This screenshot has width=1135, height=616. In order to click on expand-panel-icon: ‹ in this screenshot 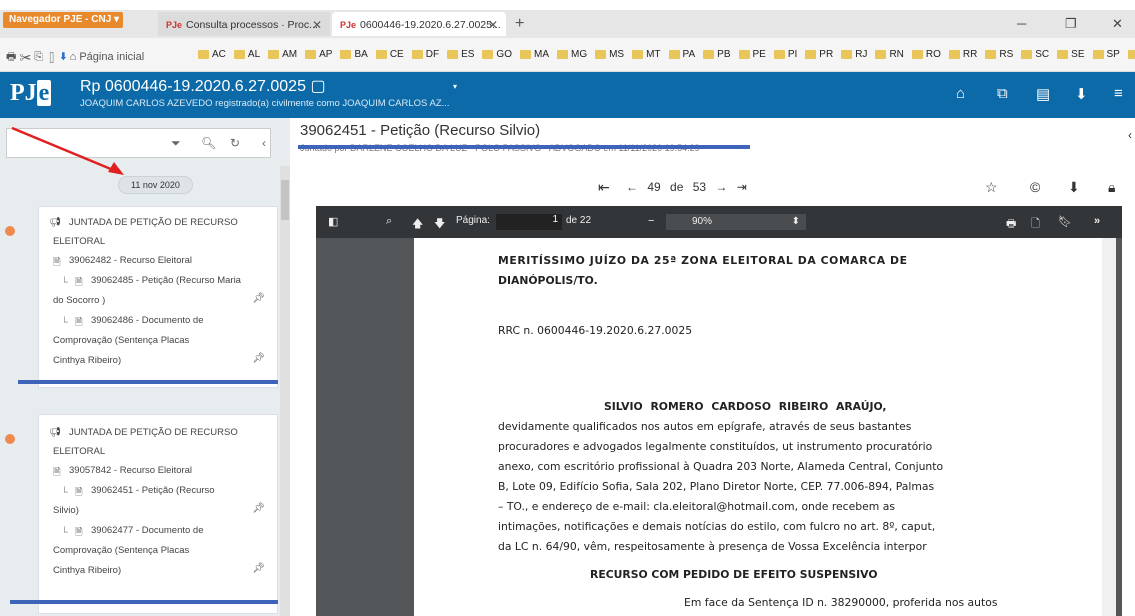, I will do `click(1130, 135)`.